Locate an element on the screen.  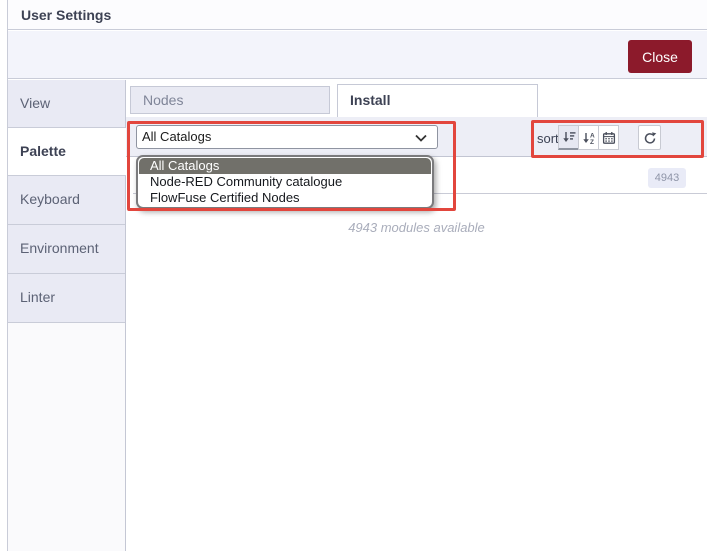
sidebar-item-keyboard: Keyboard is located at coordinates (66, 200).